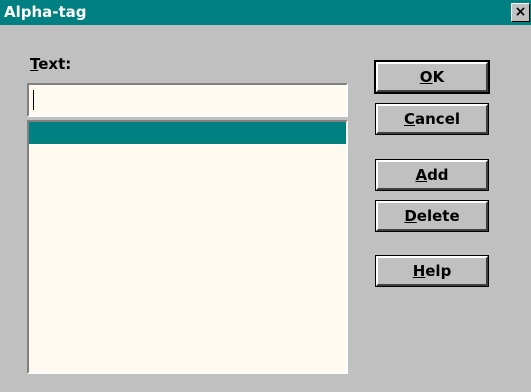 This screenshot has height=392, width=531. Describe the element at coordinates (33, 100) in the screenshot. I see `text-caret` at that location.